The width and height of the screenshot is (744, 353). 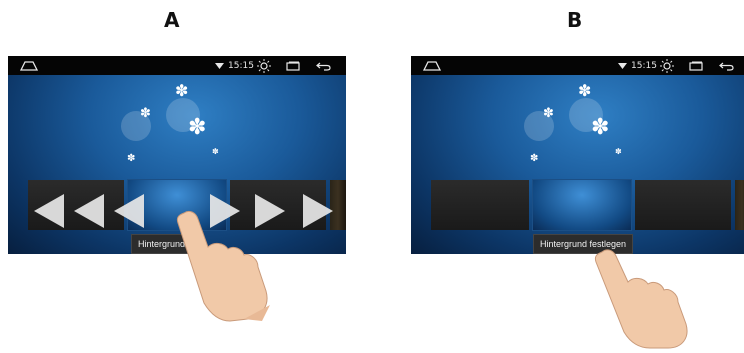 I want to click on panel-label-b: B, so click(x=575, y=20).